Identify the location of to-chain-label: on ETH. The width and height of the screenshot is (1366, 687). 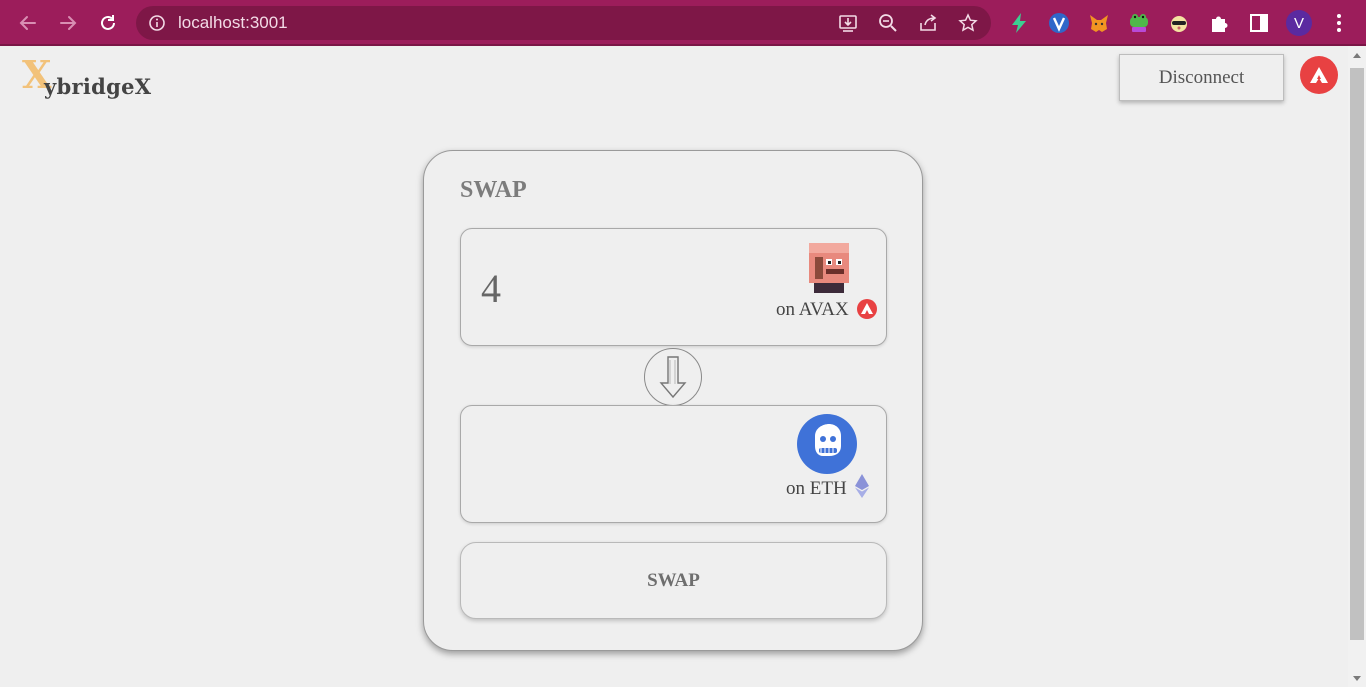
(816, 488).